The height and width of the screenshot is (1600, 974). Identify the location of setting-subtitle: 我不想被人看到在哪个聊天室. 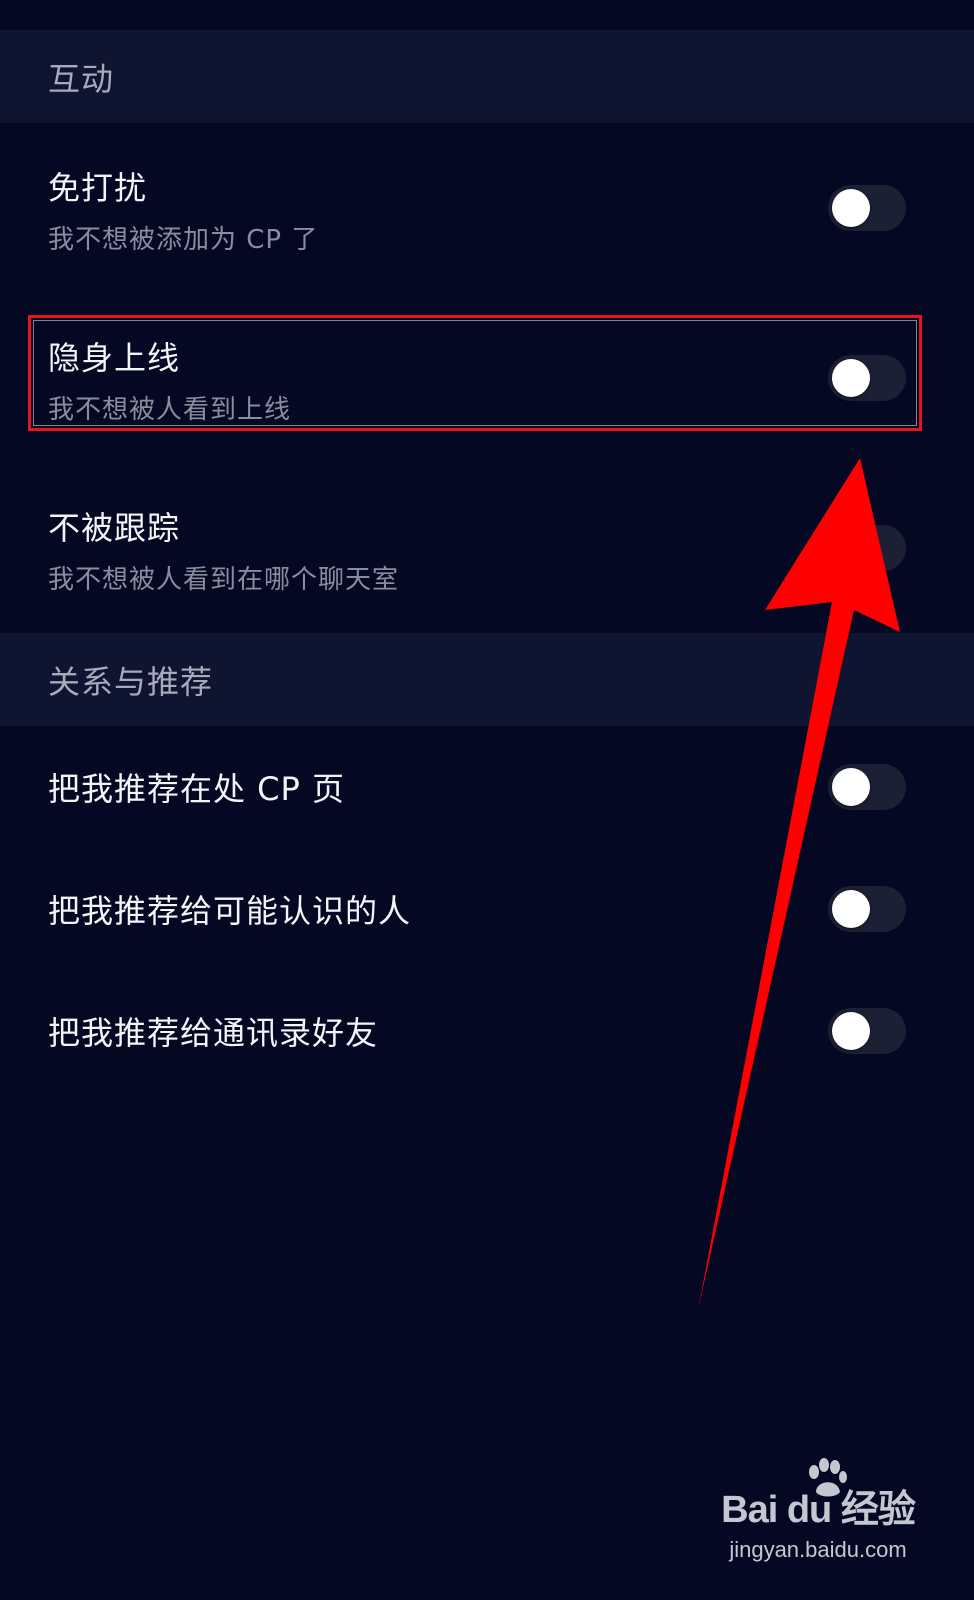
(224, 580).